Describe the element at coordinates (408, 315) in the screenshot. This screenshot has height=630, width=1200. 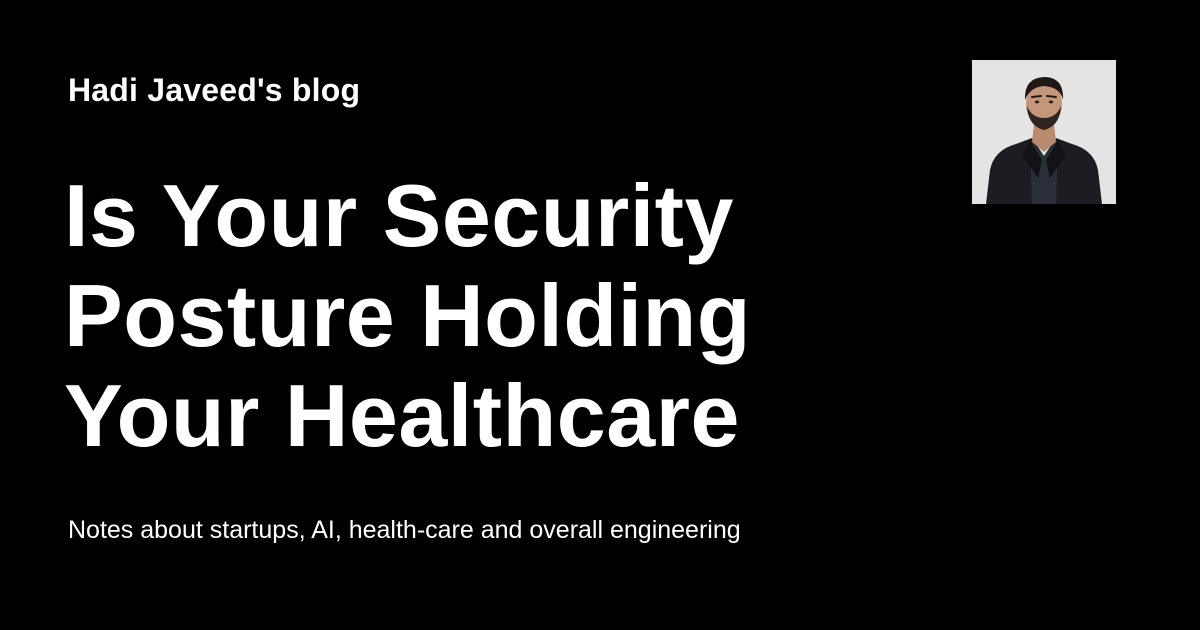
I see `post-title-line: Posture Holding` at that location.